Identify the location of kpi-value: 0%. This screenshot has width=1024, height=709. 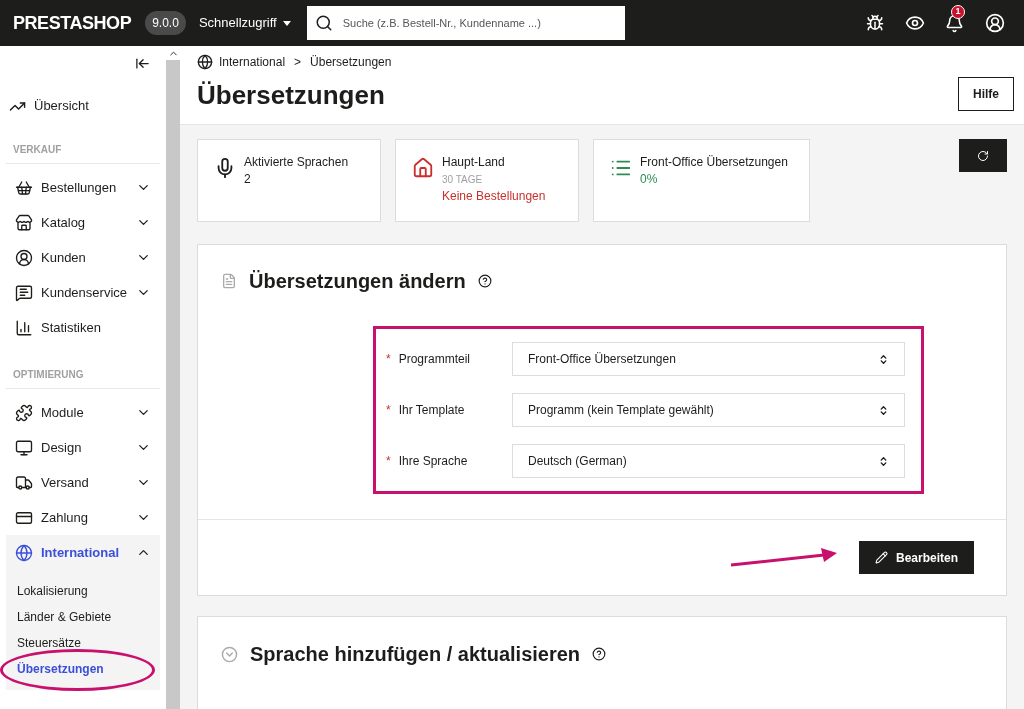
(649, 179).